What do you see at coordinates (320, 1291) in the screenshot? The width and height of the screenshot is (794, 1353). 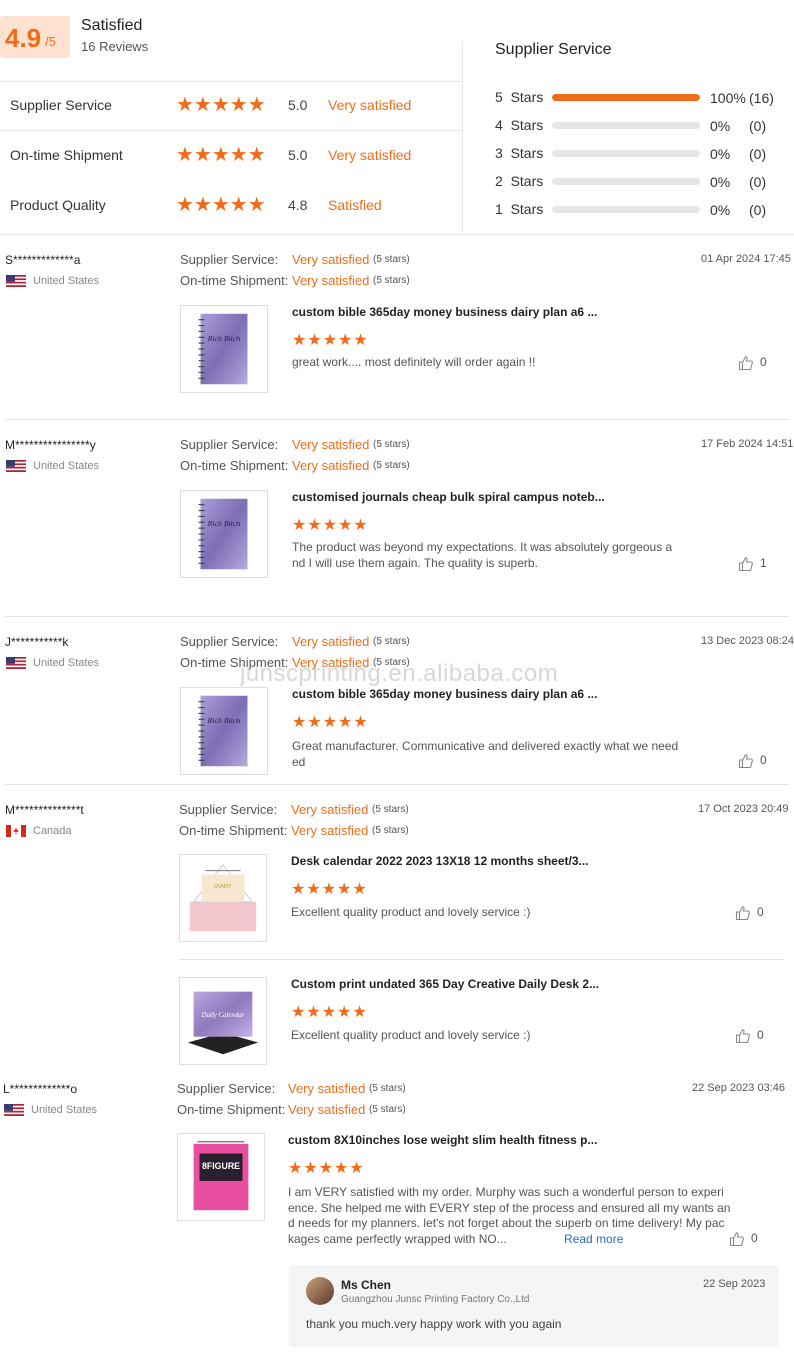 I see `avatar` at bounding box center [320, 1291].